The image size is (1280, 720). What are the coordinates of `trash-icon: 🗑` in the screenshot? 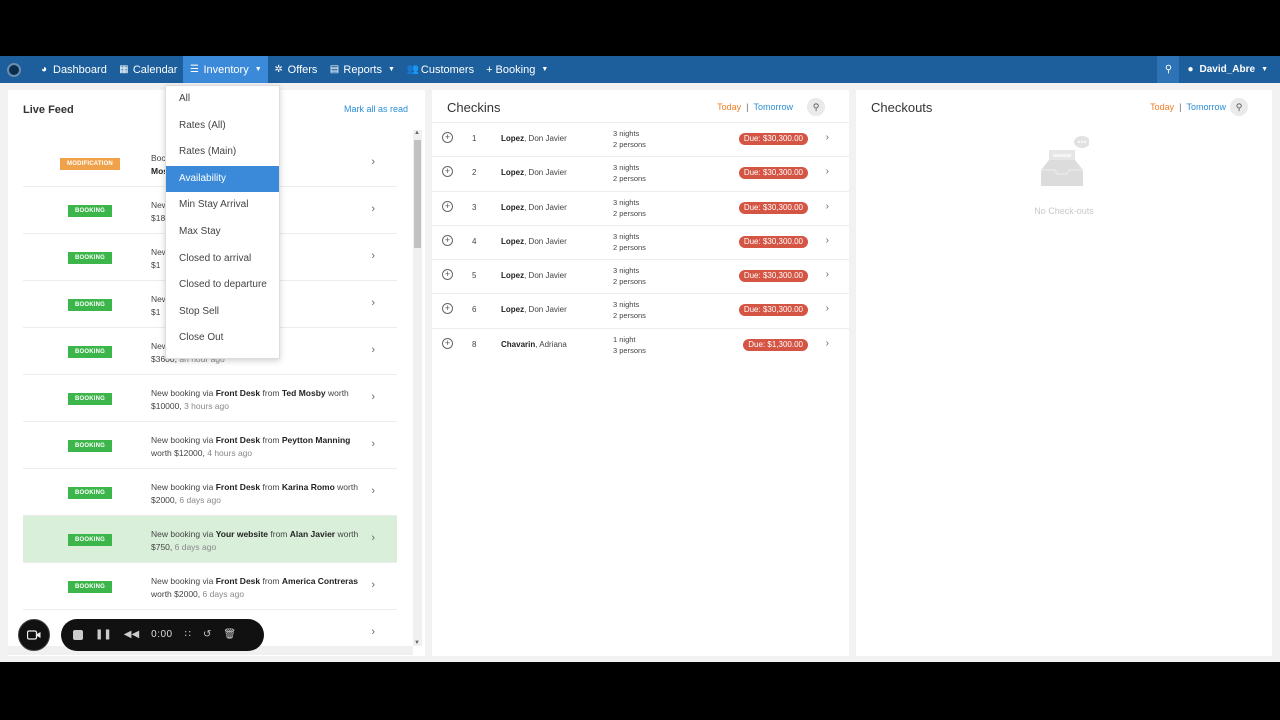 It's located at (229, 634).